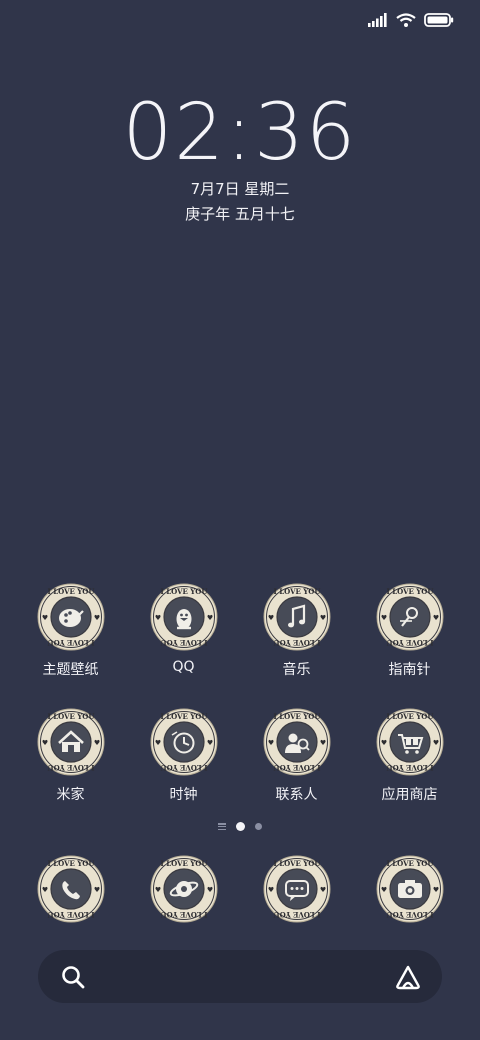 This screenshot has height=1040, width=480. I want to click on app-theme-wallpaper: I LOVE YOU I LOVE YOU ♥ ♥ 主题壁纸, so click(70, 631).